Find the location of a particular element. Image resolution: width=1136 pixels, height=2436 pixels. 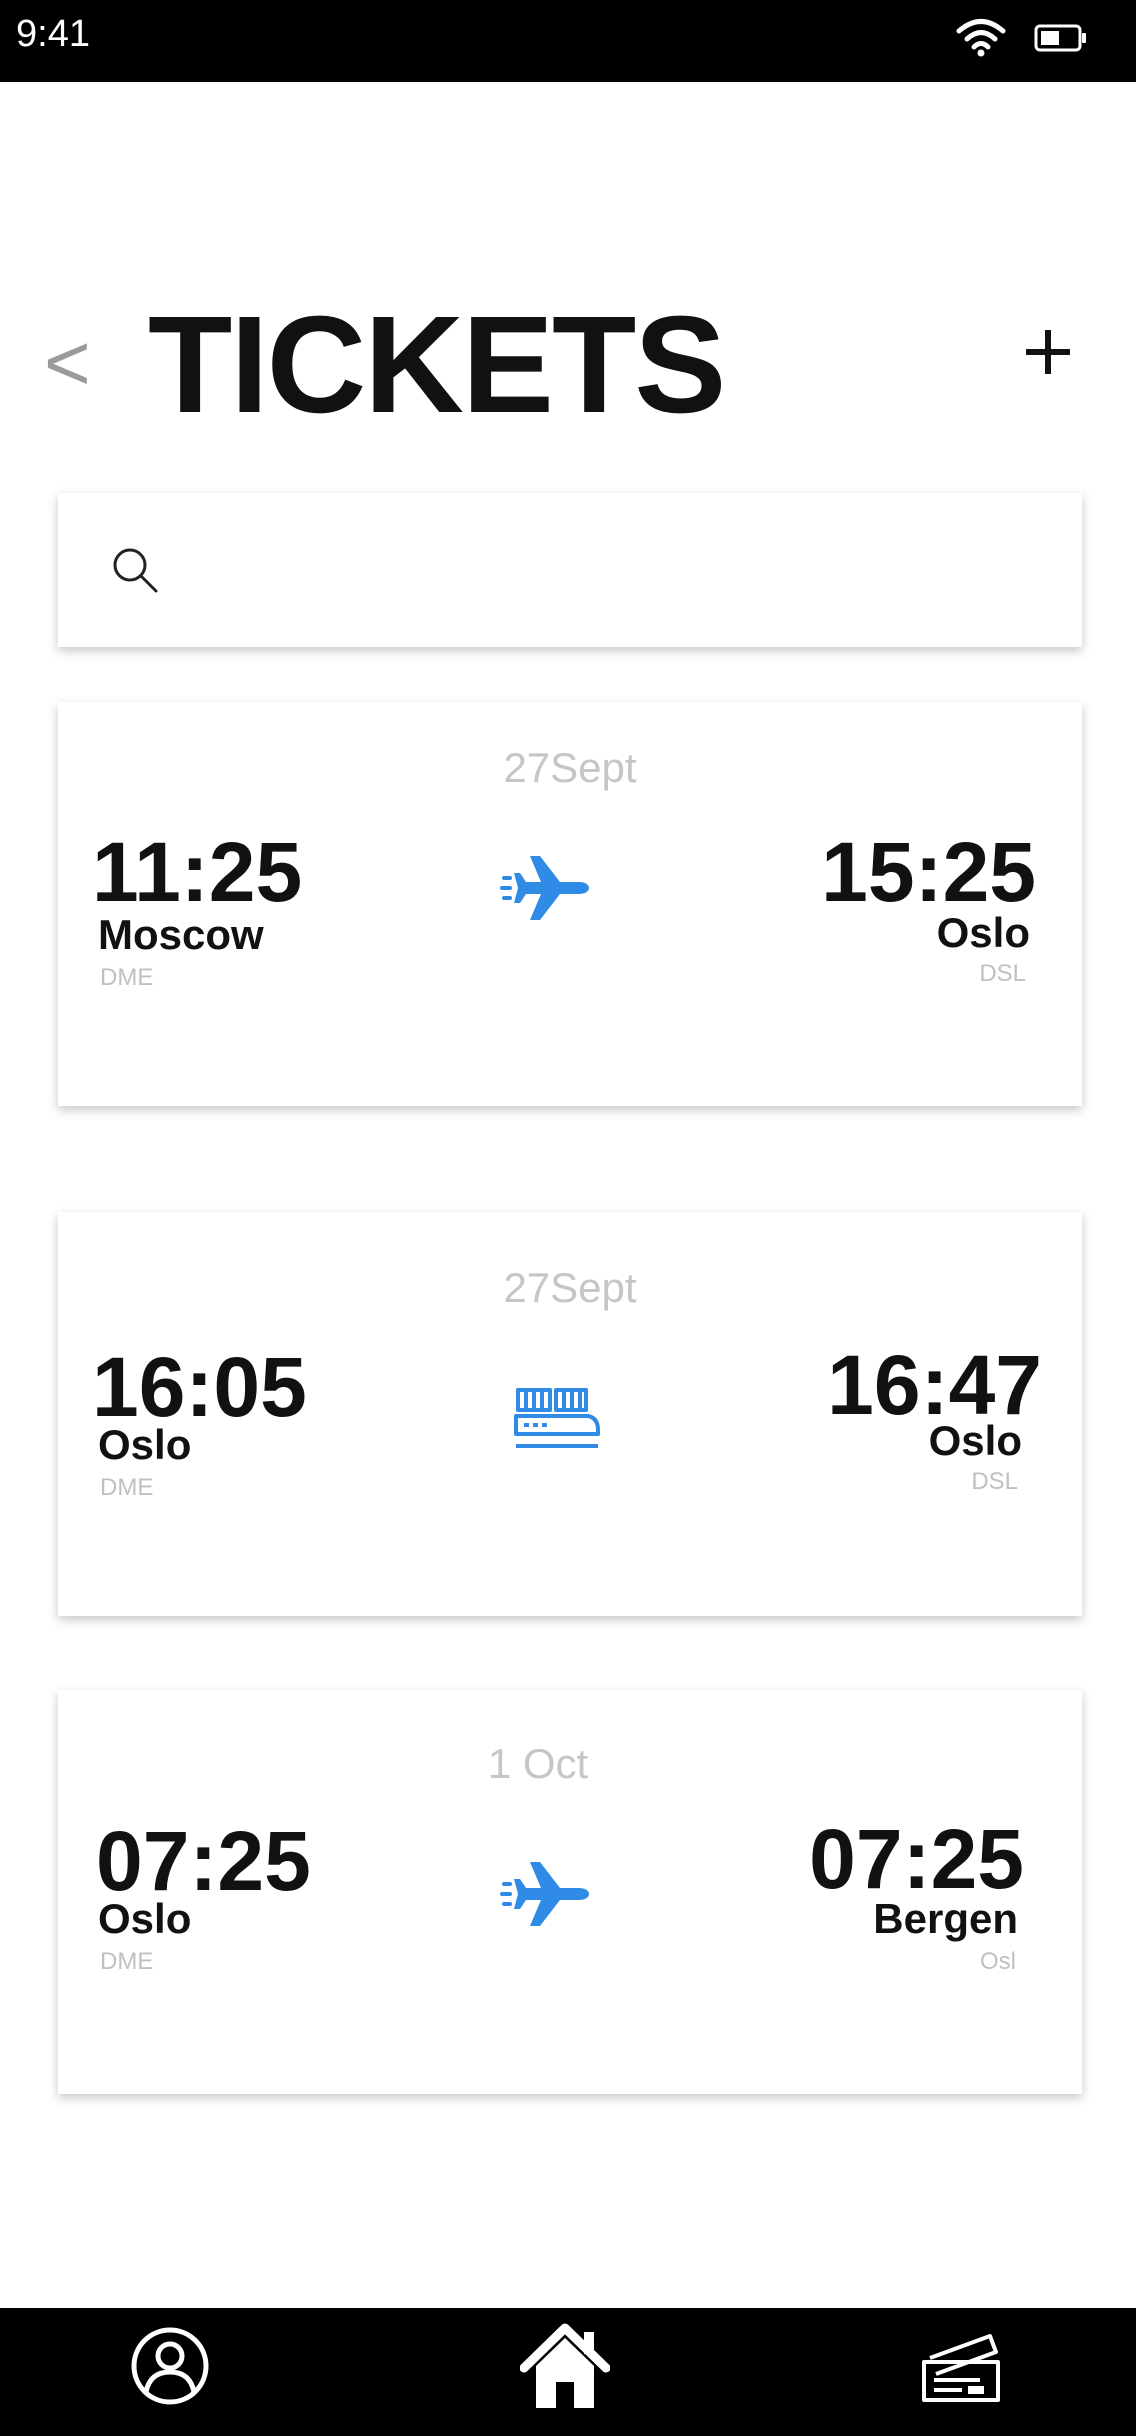

arrival-city: Bergen is located at coordinates (945, 1918).